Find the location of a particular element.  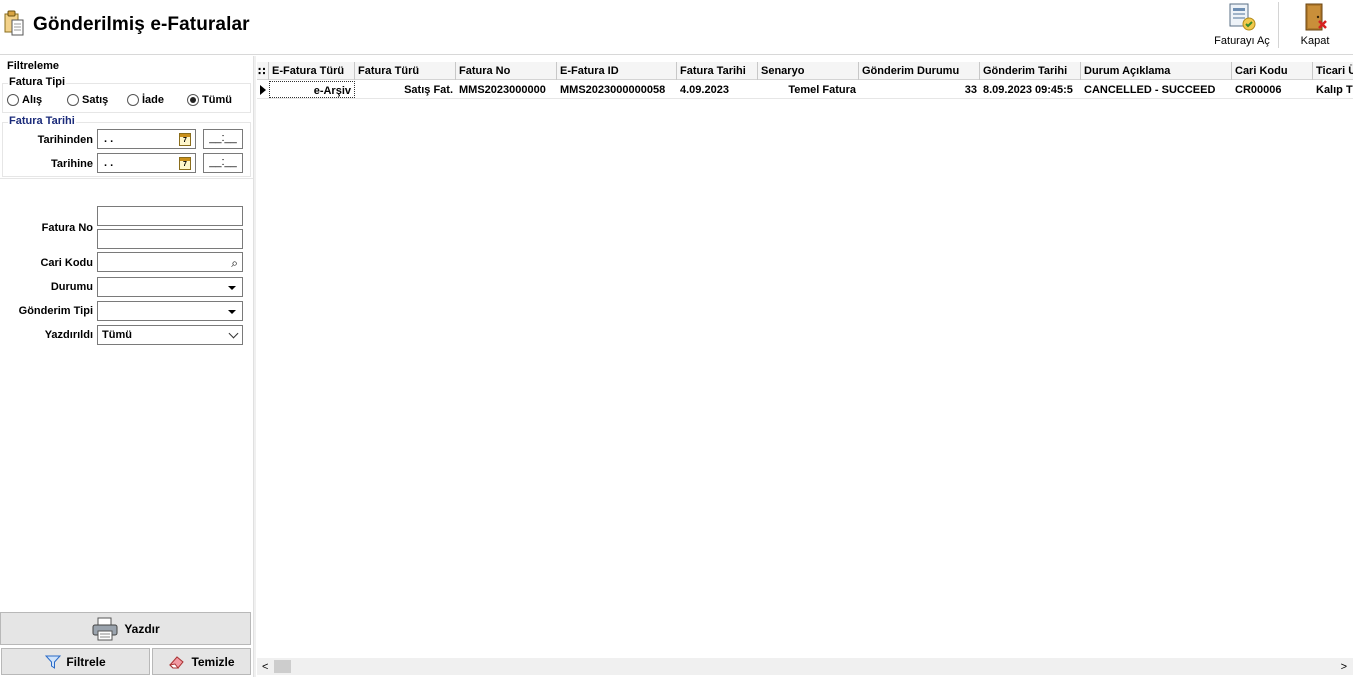

radio-tumu: Tümü is located at coordinates (209, 100).